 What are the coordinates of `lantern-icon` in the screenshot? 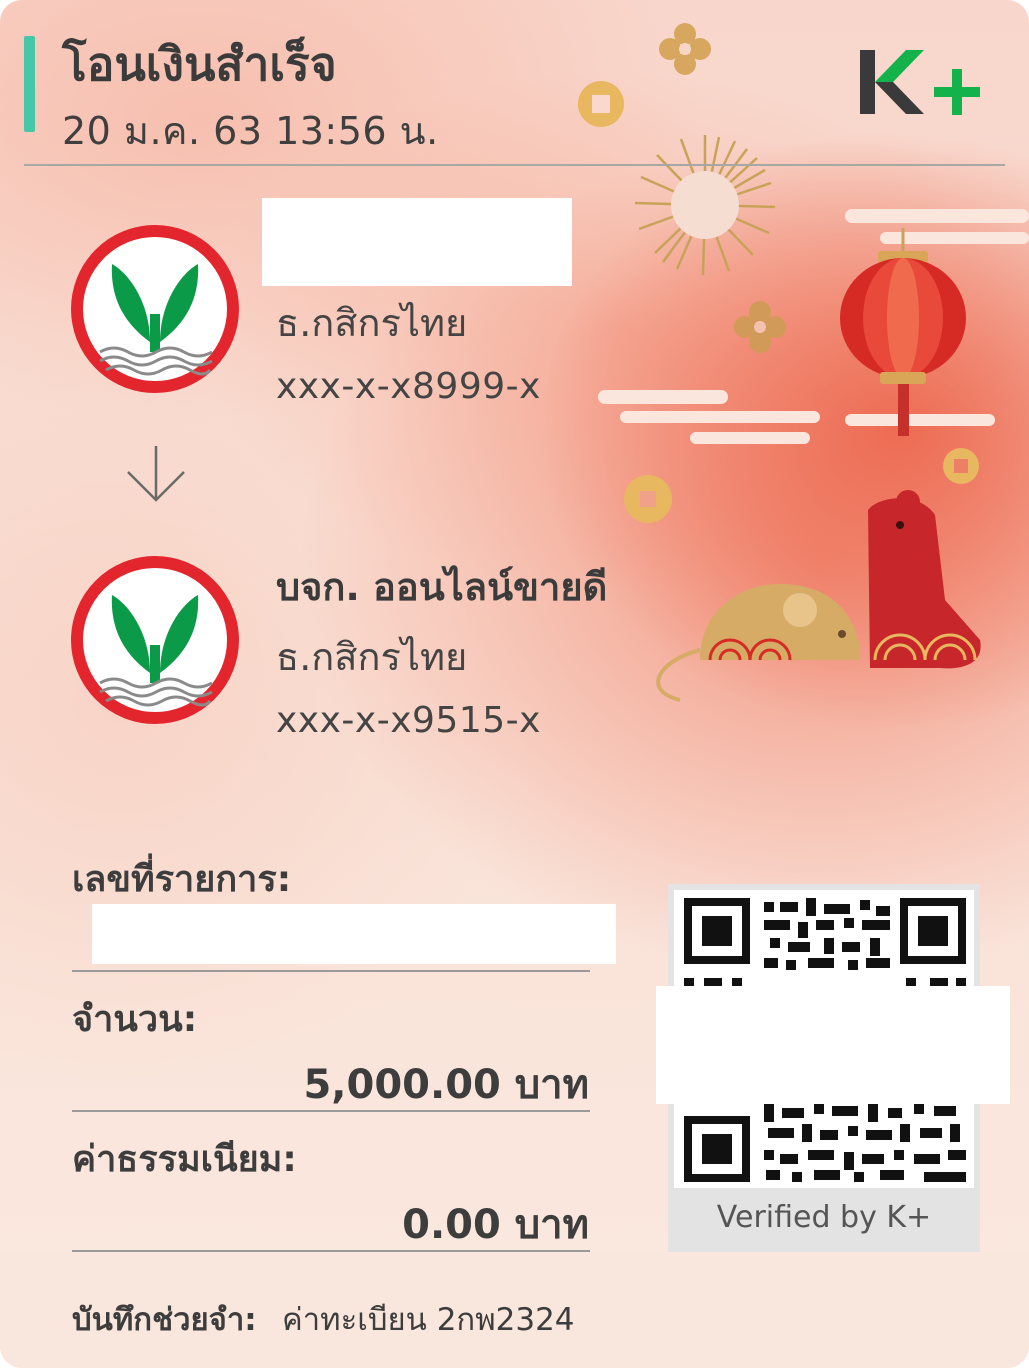 It's located at (903, 332).